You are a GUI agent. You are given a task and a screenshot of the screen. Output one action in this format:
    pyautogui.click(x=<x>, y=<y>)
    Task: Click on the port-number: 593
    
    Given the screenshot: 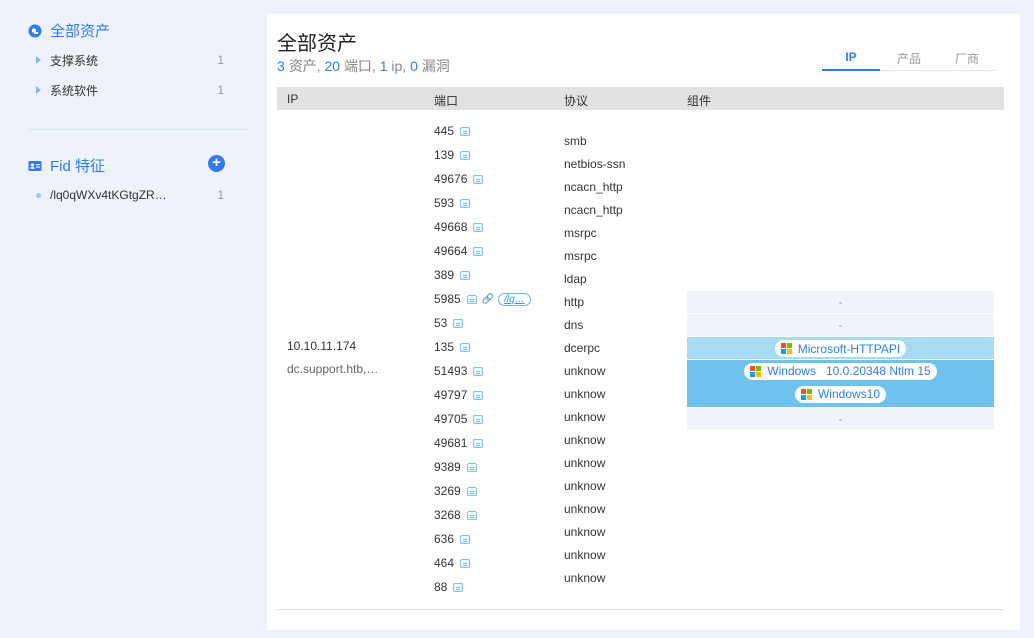 What is the action you would take?
    pyautogui.click(x=444, y=203)
    